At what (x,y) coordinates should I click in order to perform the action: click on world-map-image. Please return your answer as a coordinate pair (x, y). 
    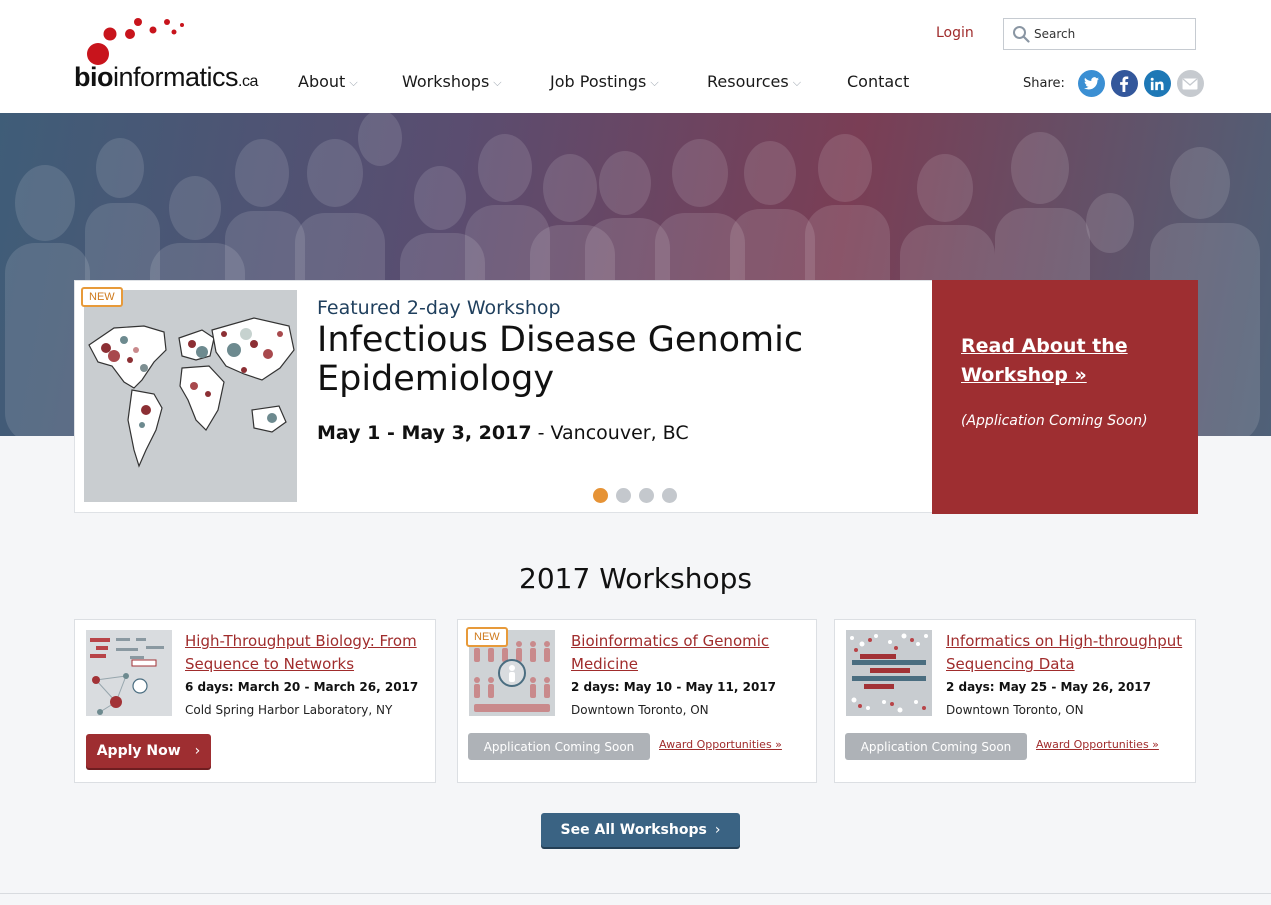
    Looking at the image, I should click on (190, 396).